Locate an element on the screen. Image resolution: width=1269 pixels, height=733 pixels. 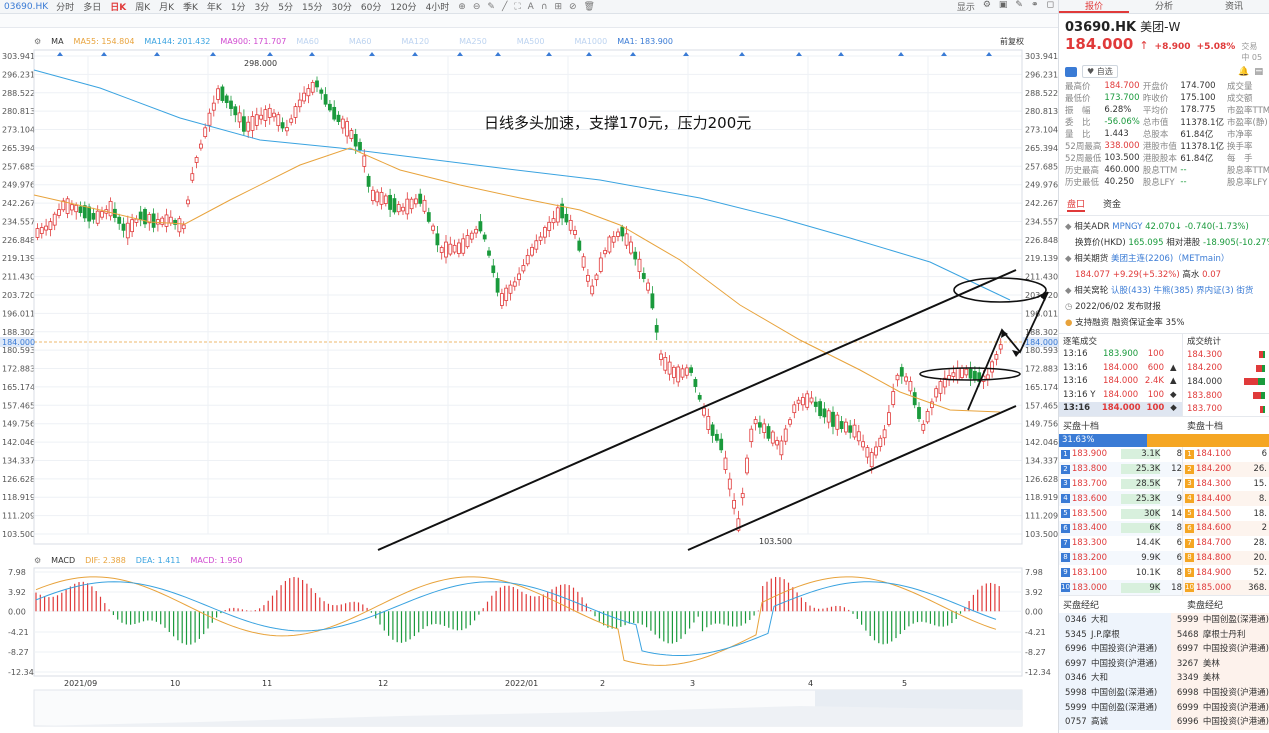
ask-row: 4 184.400 8. is located at coordinates (1226, 499).